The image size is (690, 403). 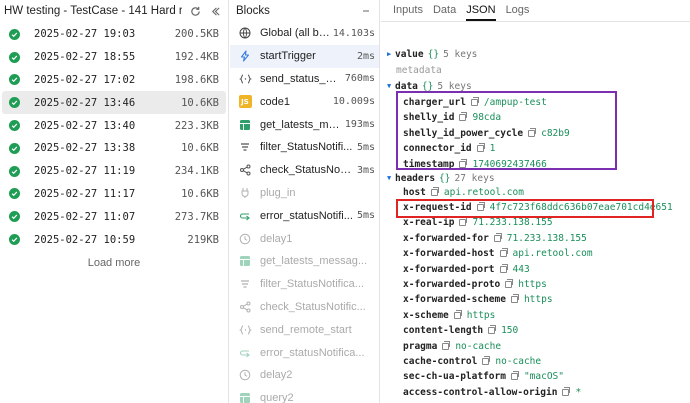 What do you see at coordinates (245, 353) in the screenshot?
I see `error-arrow-icon` at bounding box center [245, 353].